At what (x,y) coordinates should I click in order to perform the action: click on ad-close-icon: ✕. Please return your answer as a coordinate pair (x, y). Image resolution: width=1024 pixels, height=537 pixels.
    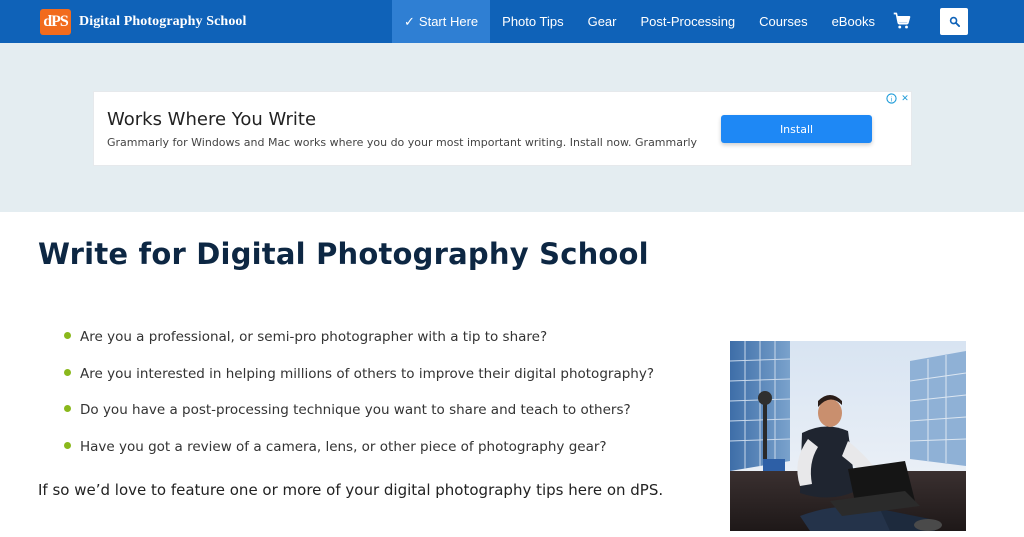
    Looking at the image, I should click on (905, 98).